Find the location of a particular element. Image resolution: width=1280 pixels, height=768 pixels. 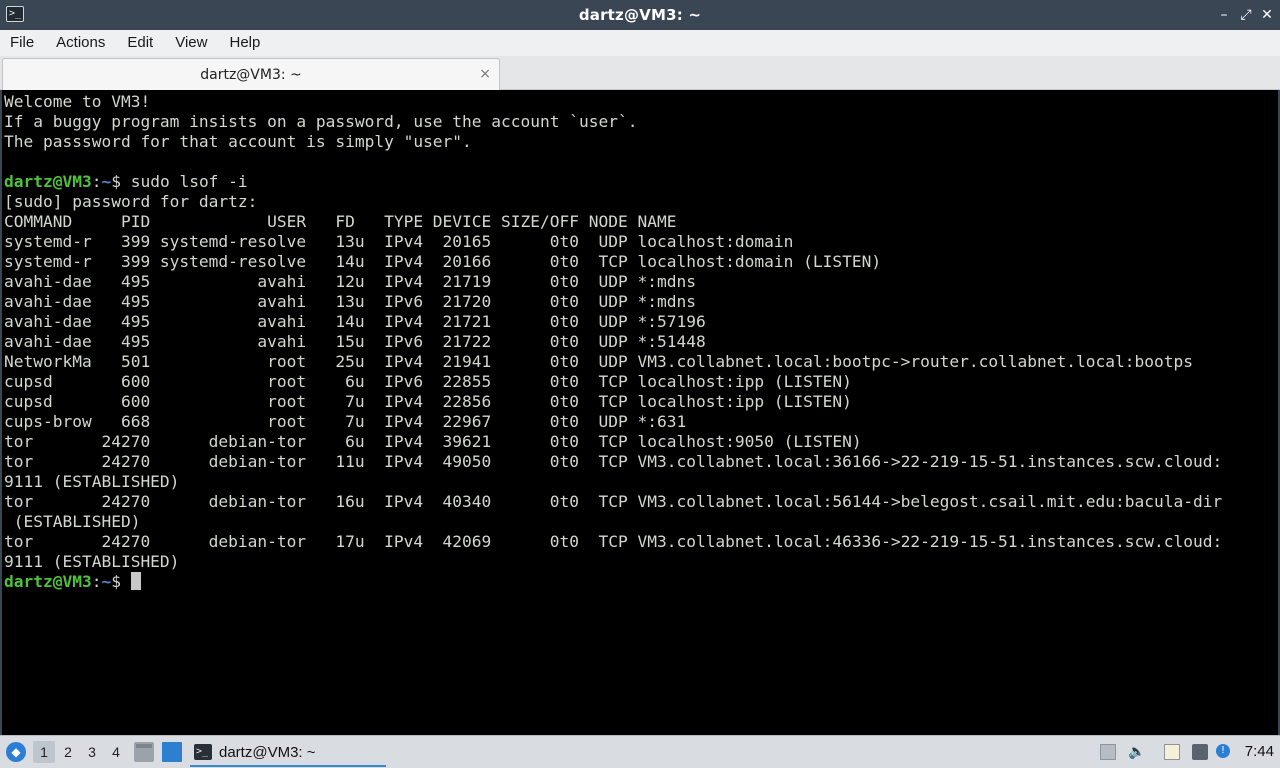

active-prompt-line: dartz@VM3:~$ is located at coordinates (640, 582).